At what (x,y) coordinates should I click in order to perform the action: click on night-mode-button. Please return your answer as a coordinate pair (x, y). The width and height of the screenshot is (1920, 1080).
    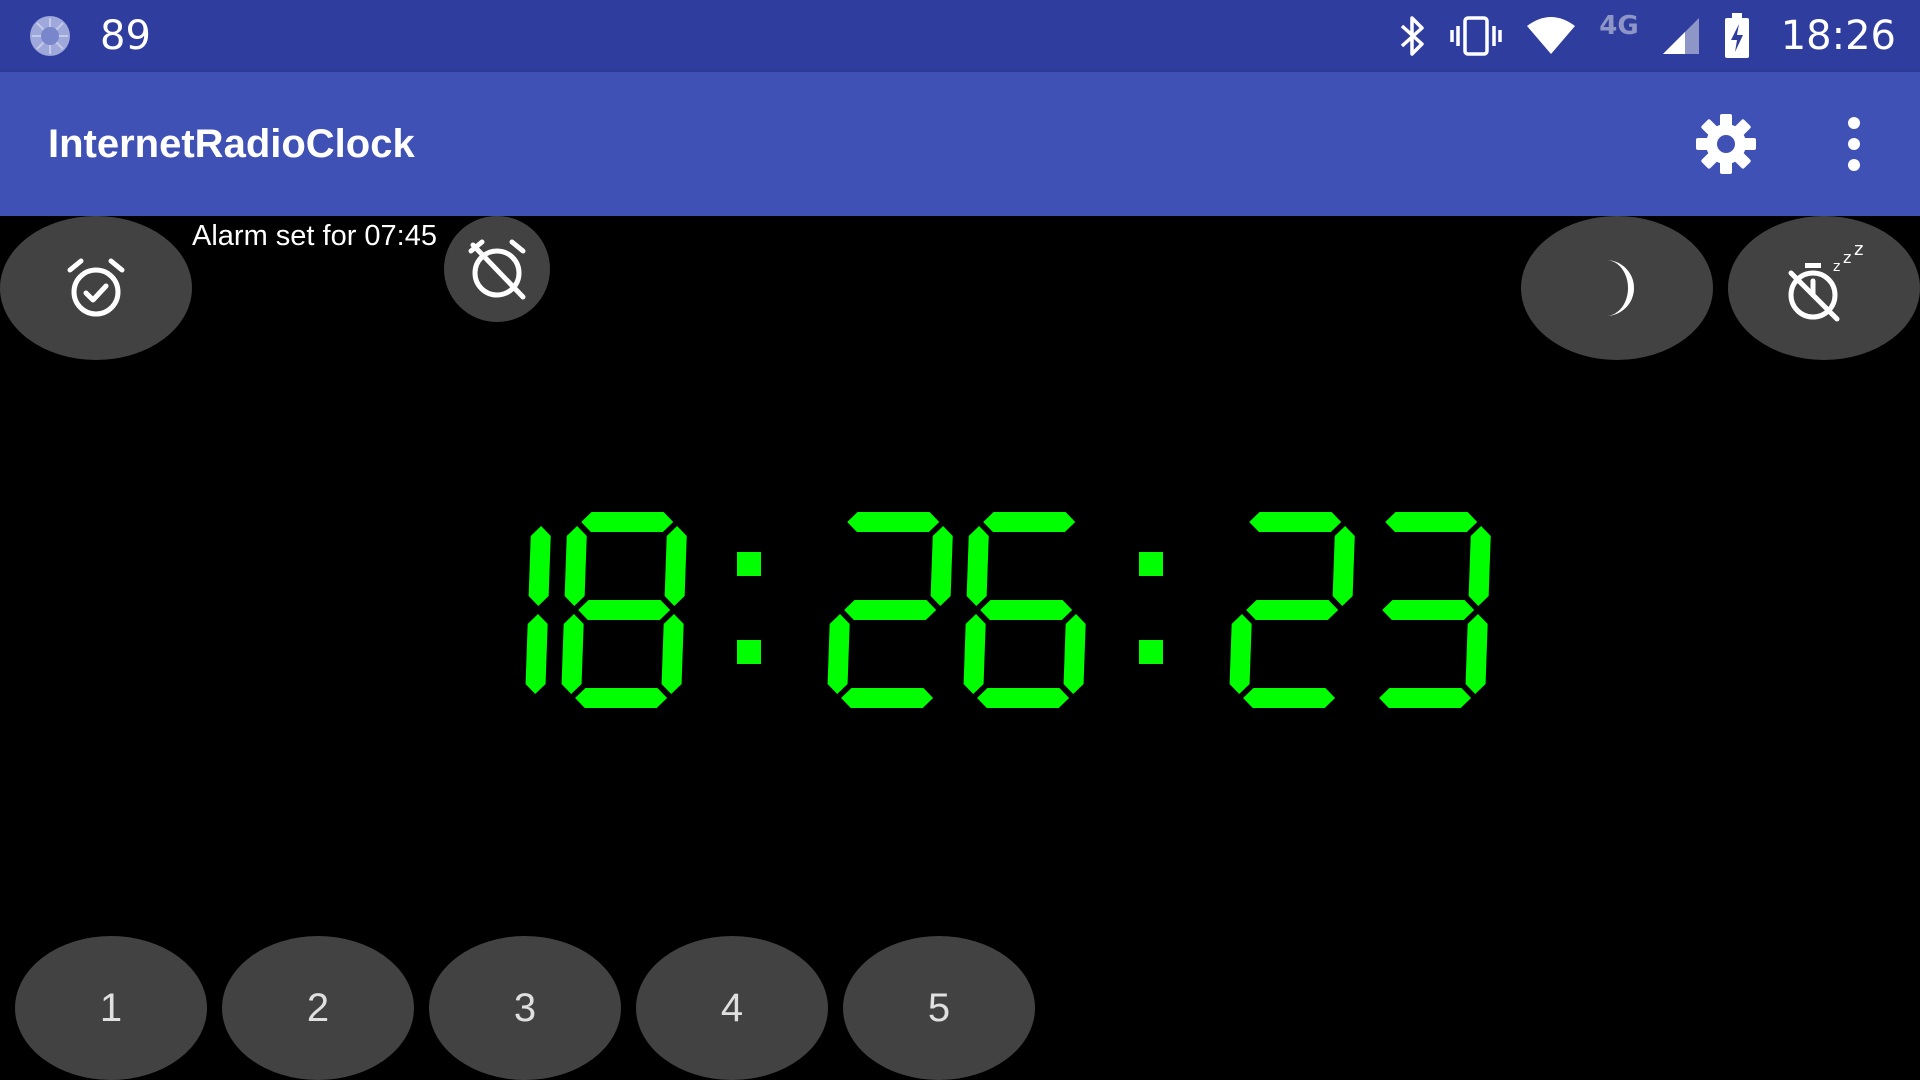
    Looking at the image, I should click on (1617, 288).